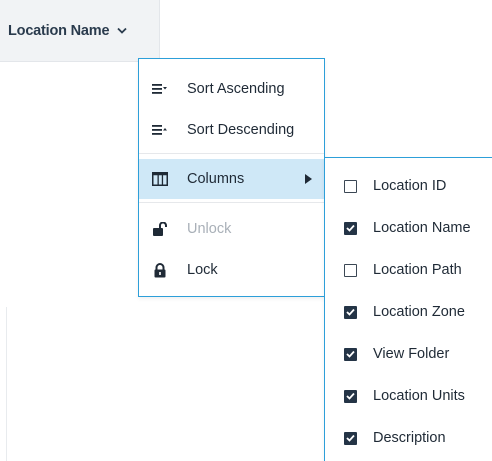 The height and width of the screenshot is (461, 492). Describe the element at coordinates (231, 270) in the screenshot. I see `menu-item-lock: Lock` at that location.